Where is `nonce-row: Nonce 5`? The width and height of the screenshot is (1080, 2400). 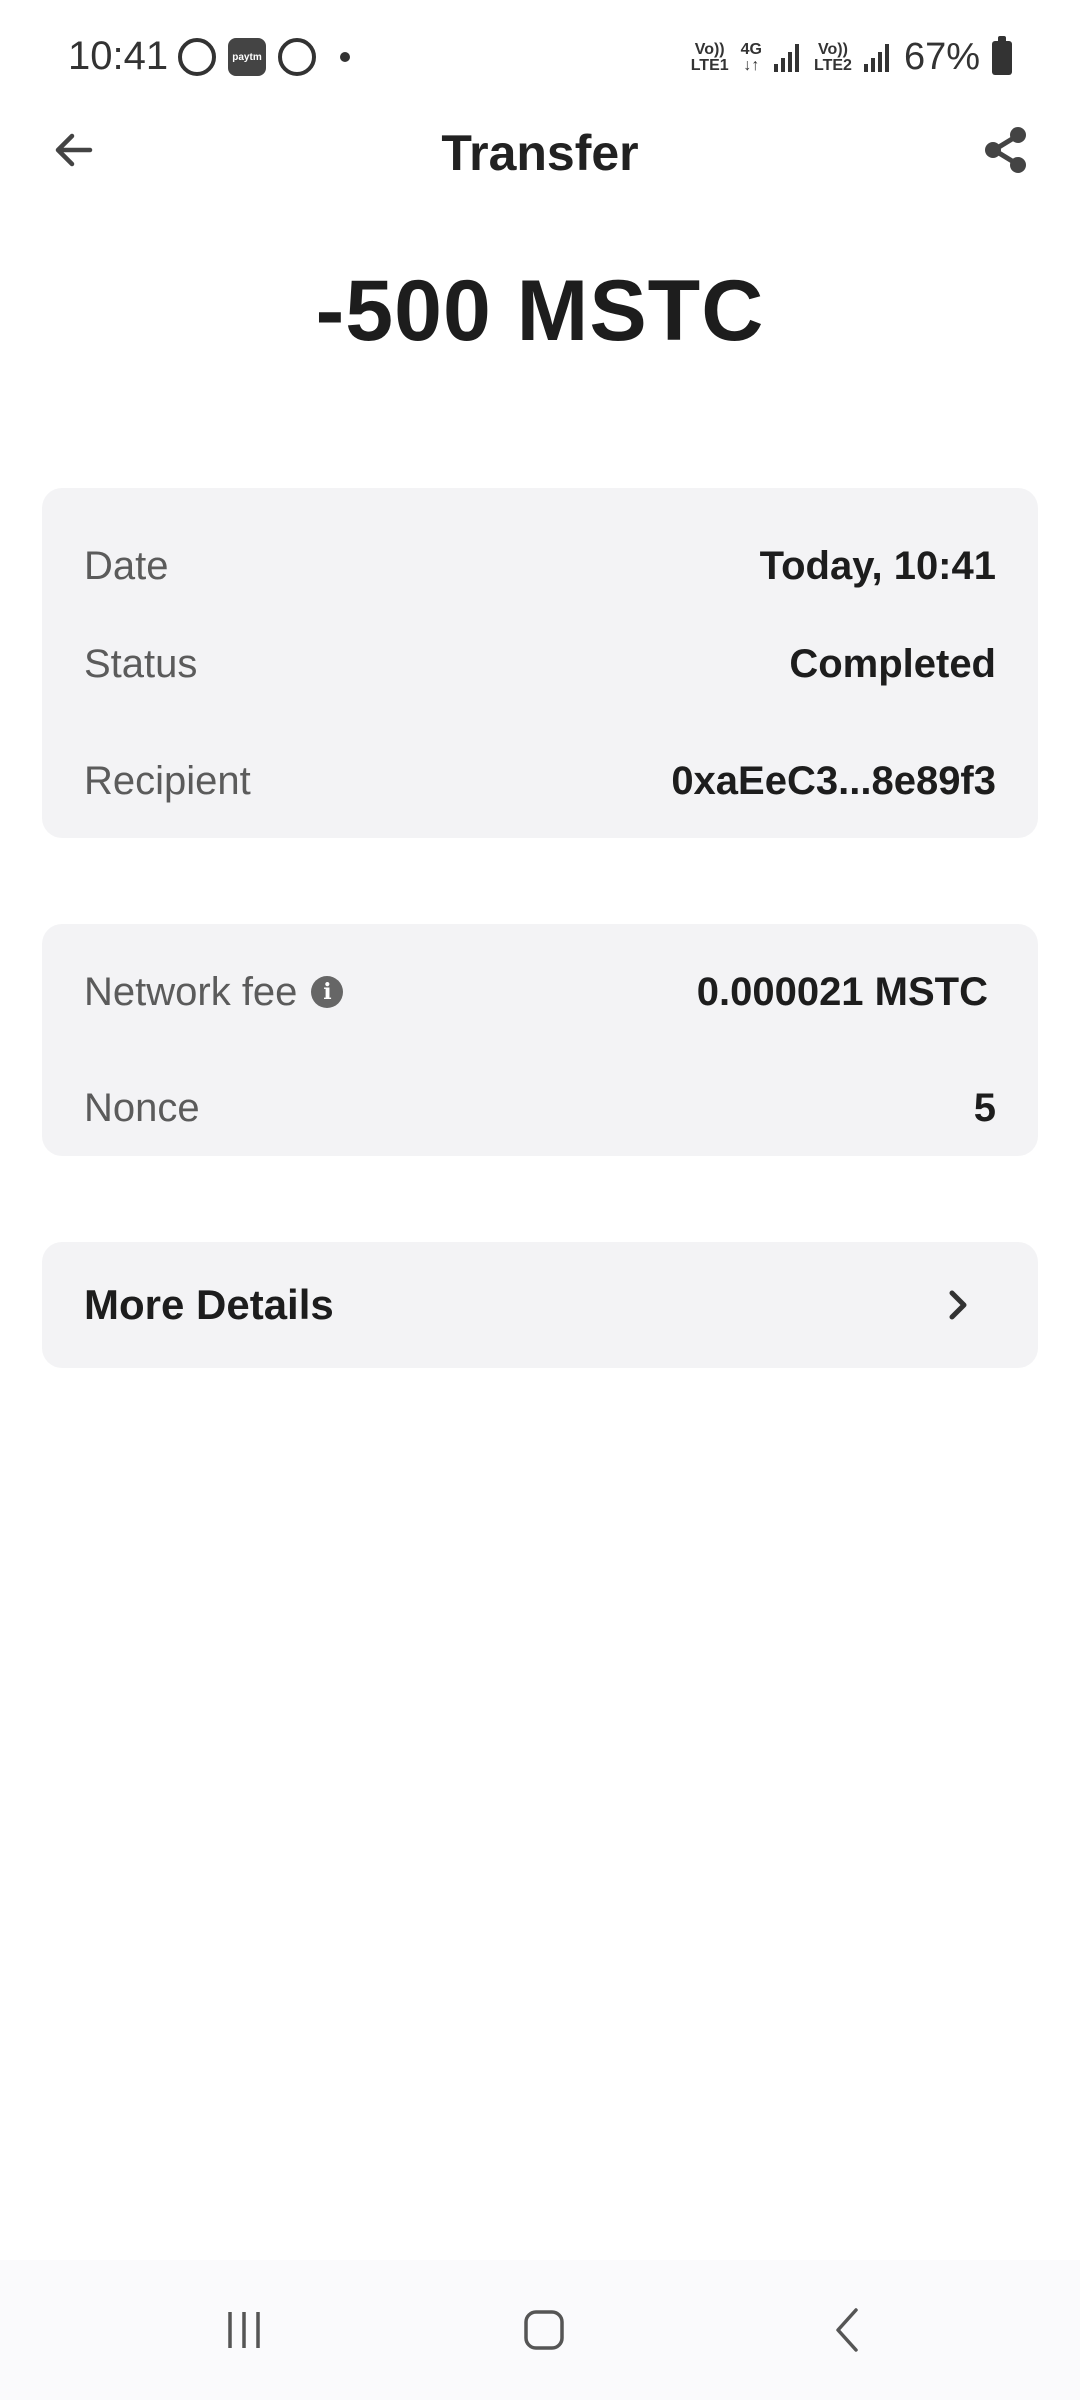 nonce-row: Nonce 5 is located at coordinates (540, 1108).